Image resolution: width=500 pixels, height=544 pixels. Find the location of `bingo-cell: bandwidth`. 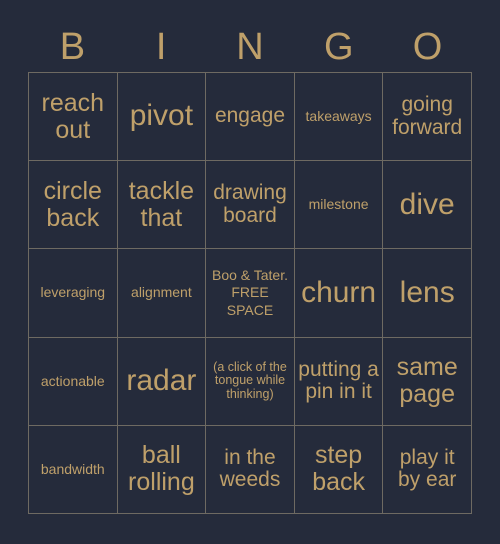

bingo-cell: bandwidth is located at coordinates (73, 469).